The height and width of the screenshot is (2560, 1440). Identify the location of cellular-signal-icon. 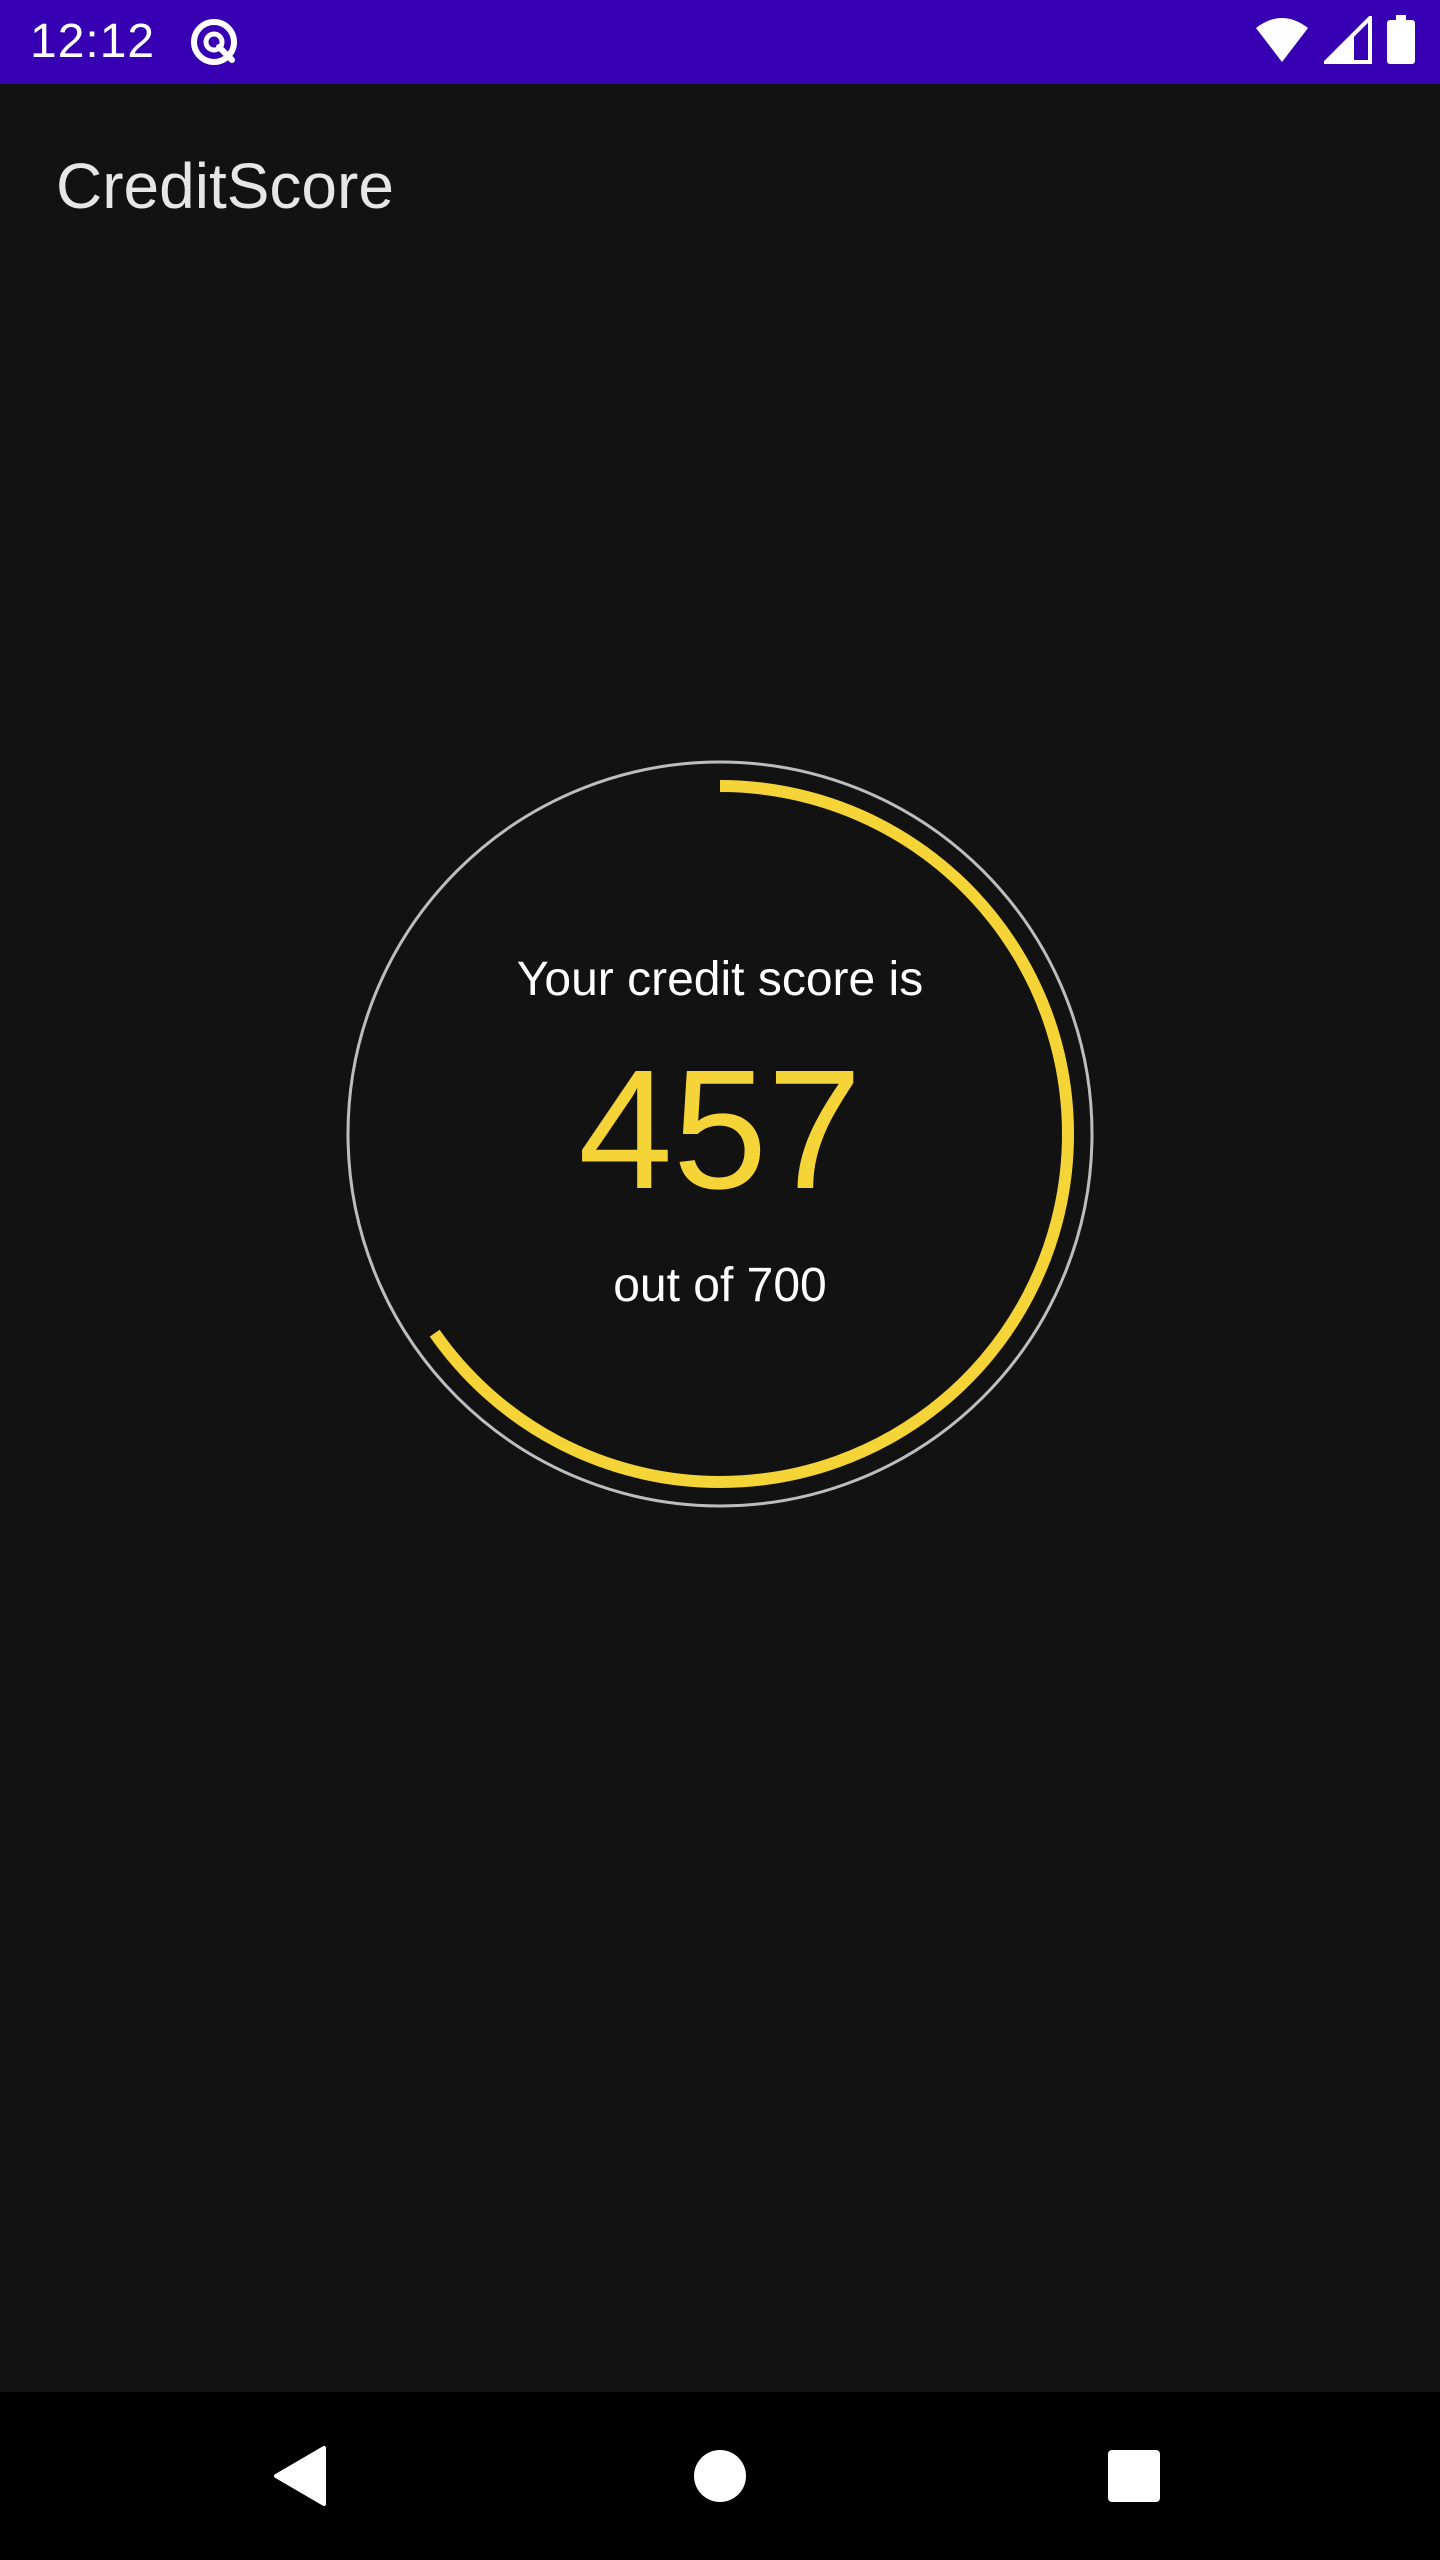
(1346, 40).